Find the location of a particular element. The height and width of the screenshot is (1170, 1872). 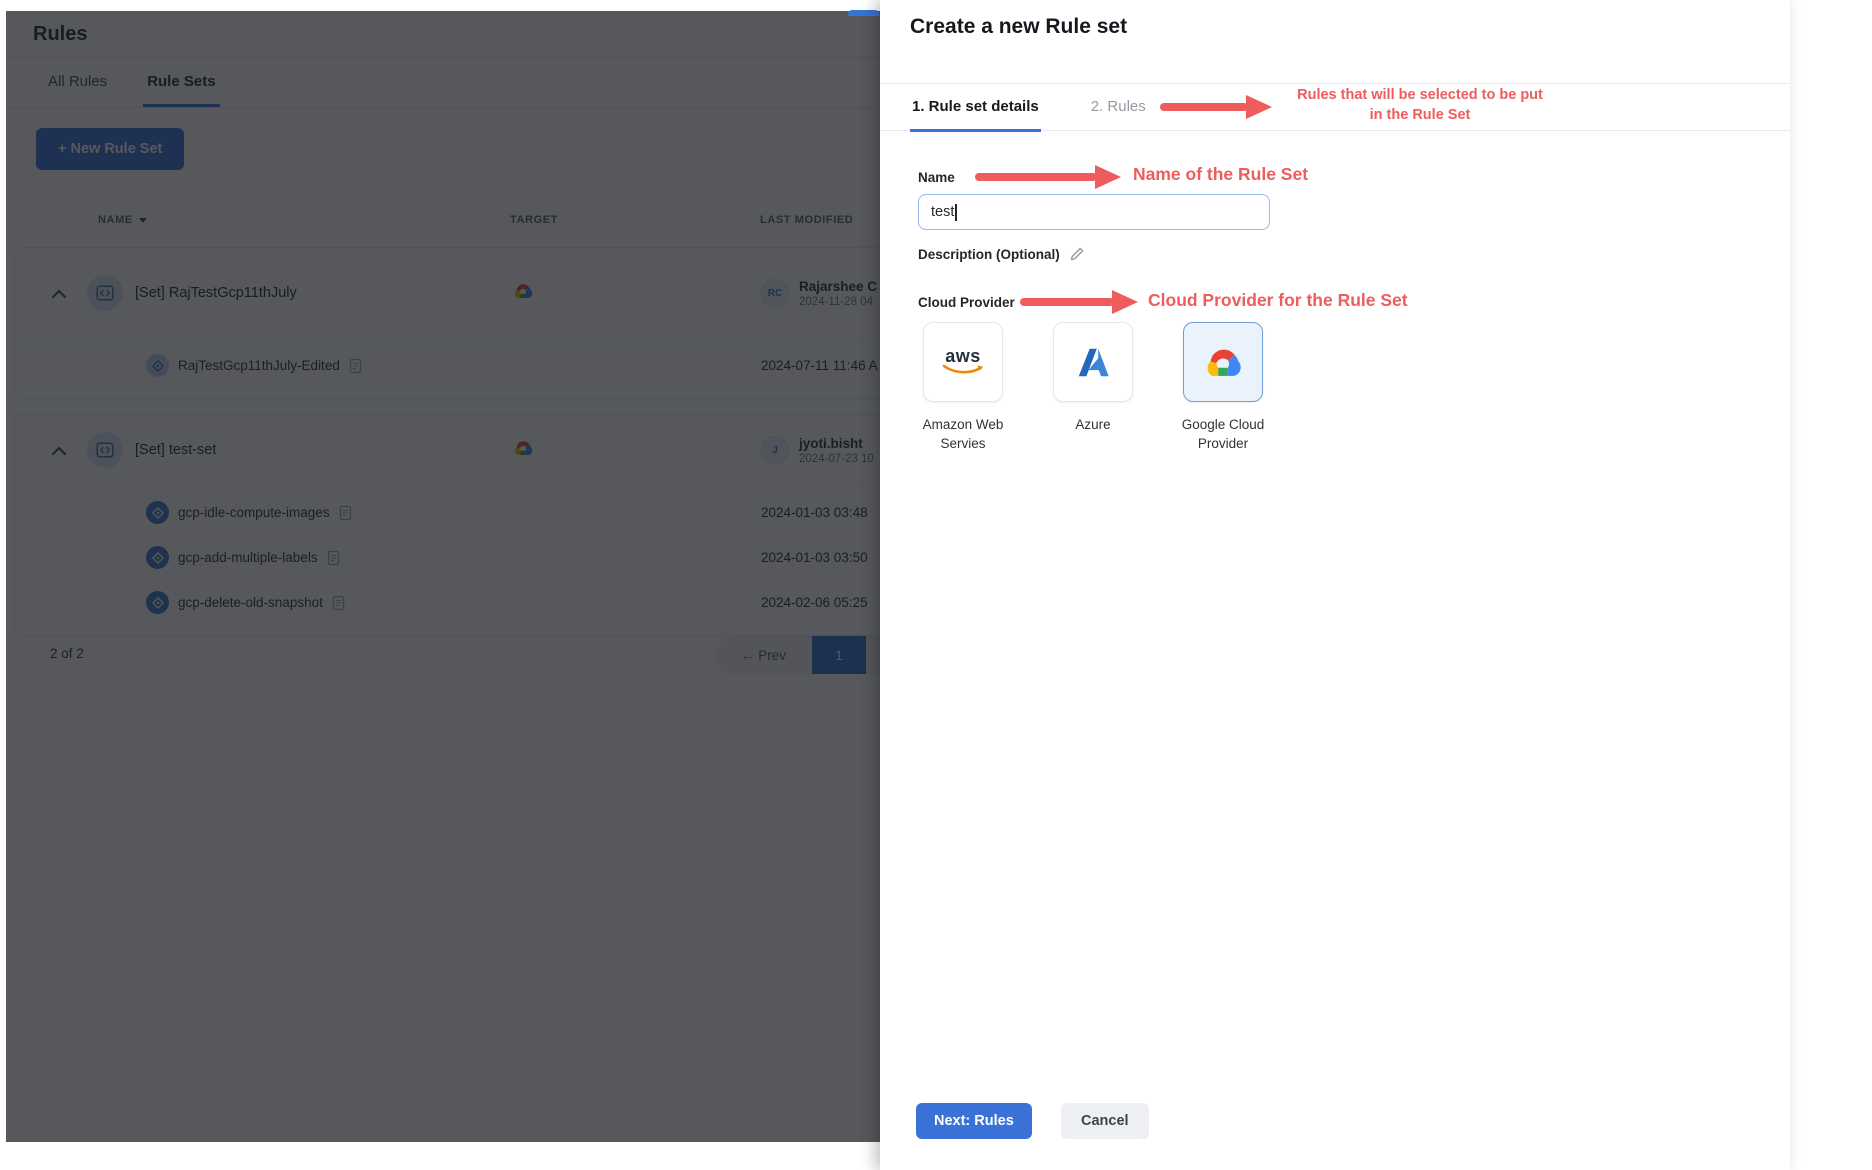

new-rule-button-fragment is located at coordinates (863, 13).